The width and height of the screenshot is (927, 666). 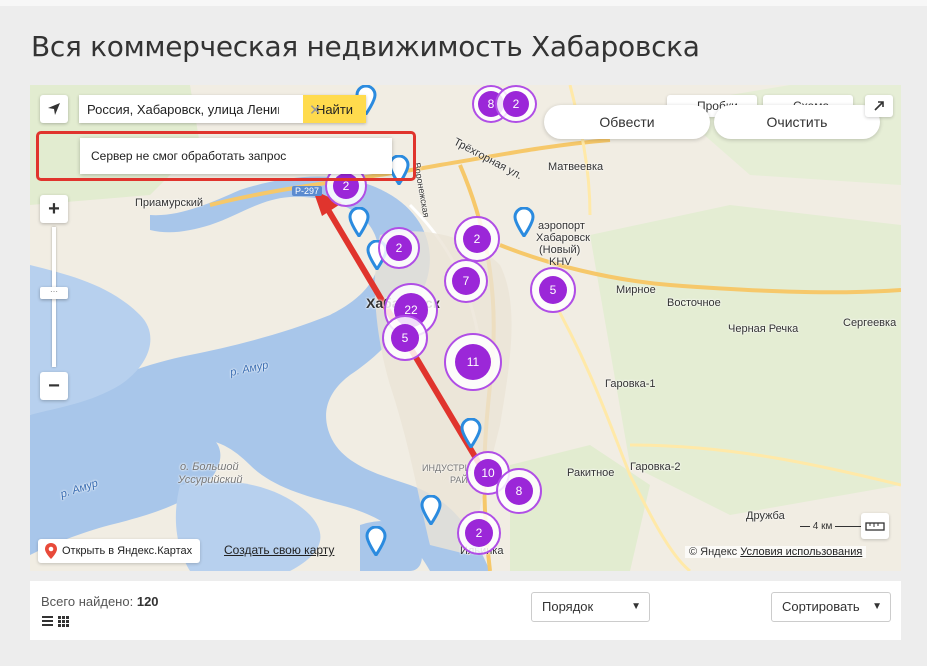 I want to click on order-select: Порядок ▼, so click(x=590, y=607).